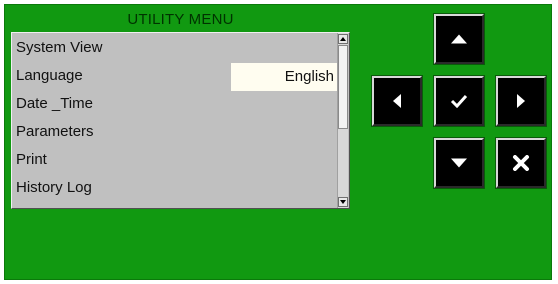 This screenshot has width=558, height=284. I want to click on arrow-right-icon, so click(521, 101).